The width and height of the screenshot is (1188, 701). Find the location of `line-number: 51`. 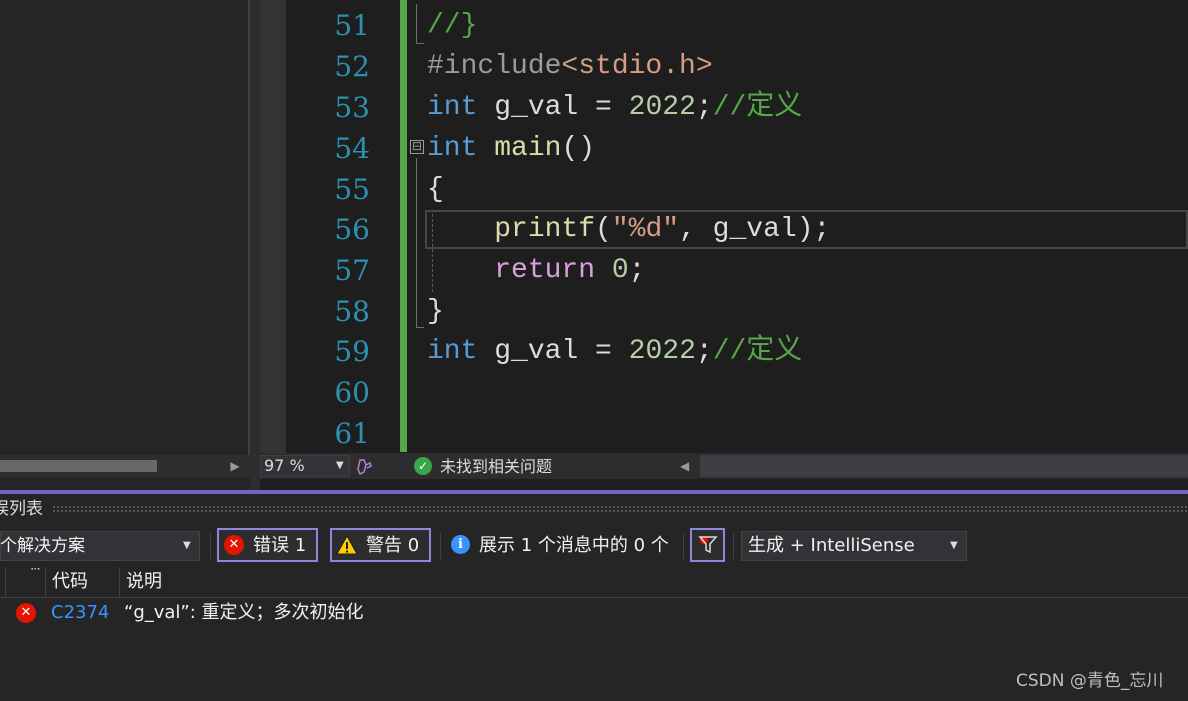

line-number: 51 is located at coordinates (352, 25).